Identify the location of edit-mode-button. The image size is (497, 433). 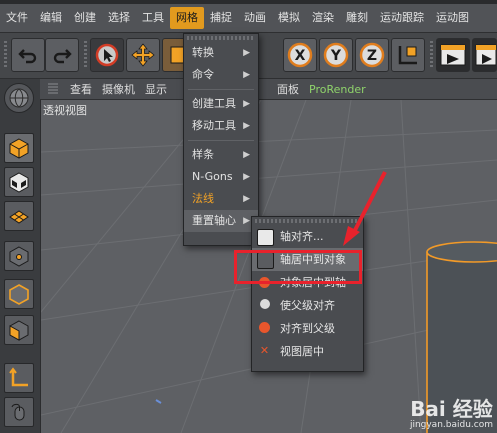
(19, 98).